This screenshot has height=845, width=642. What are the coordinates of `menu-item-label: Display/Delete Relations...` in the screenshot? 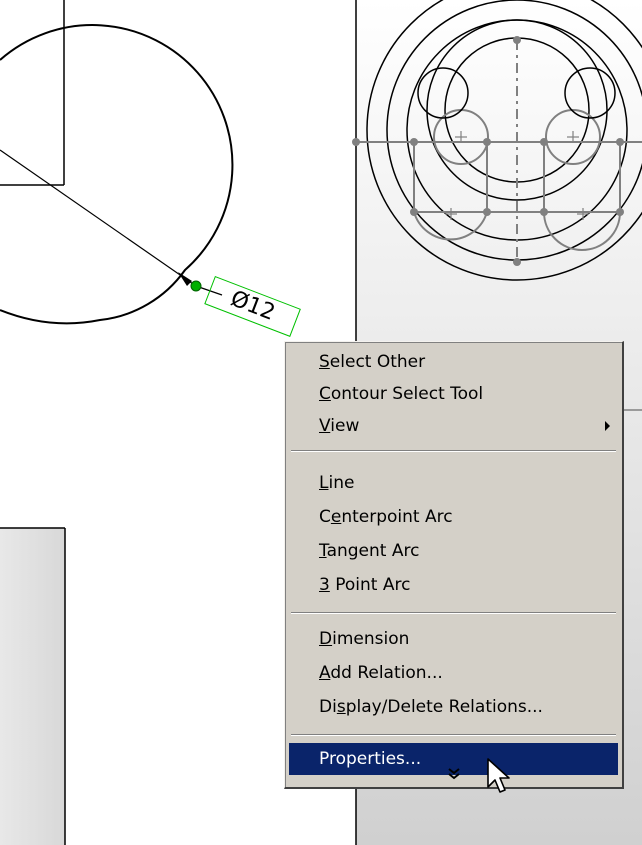 It's located at (431, 707).